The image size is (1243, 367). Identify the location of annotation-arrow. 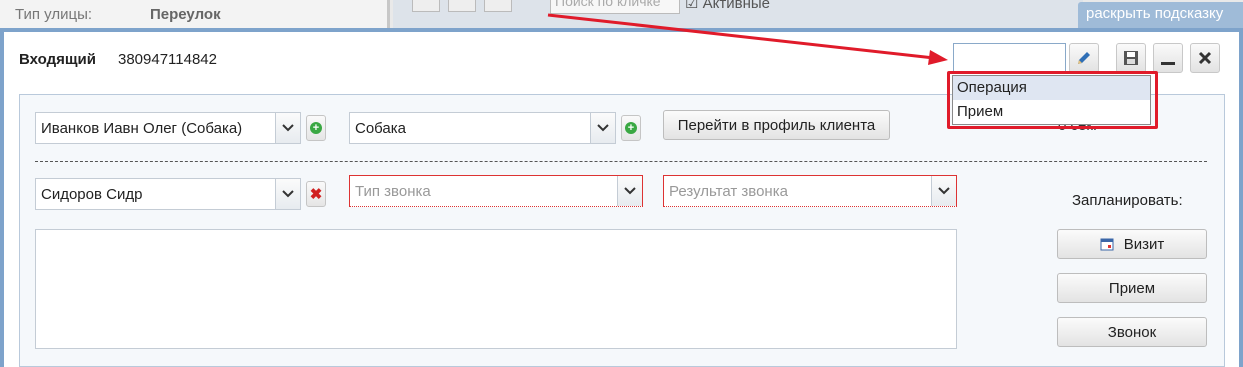
(747, 39).